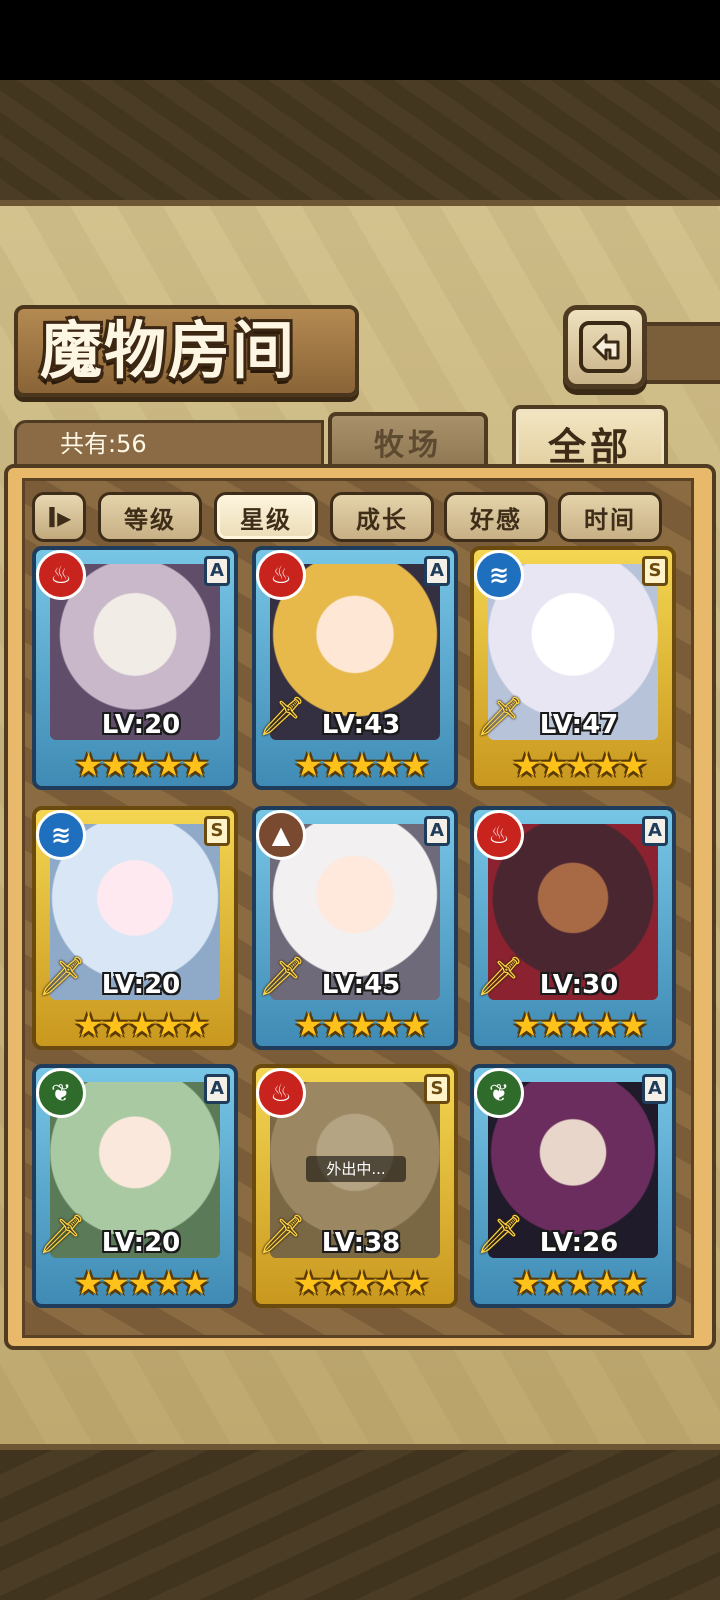  I want to click on sort-order-toggle: I▸, so click(59, 517).